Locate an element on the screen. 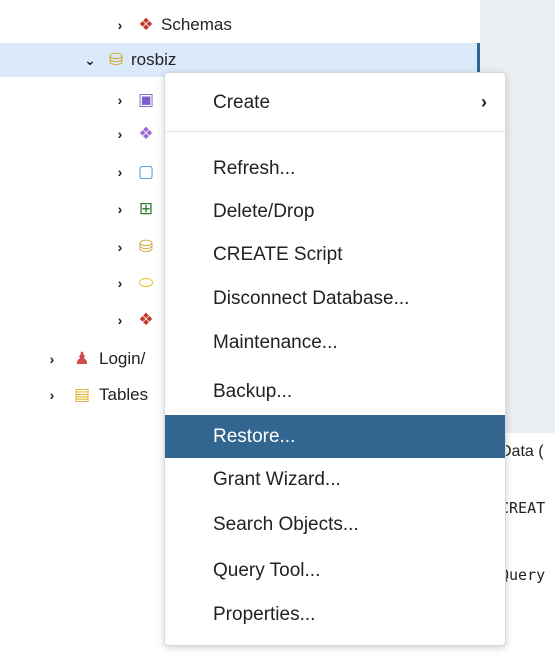  menu-item-create: Create › is located at coordinates (335, 102).